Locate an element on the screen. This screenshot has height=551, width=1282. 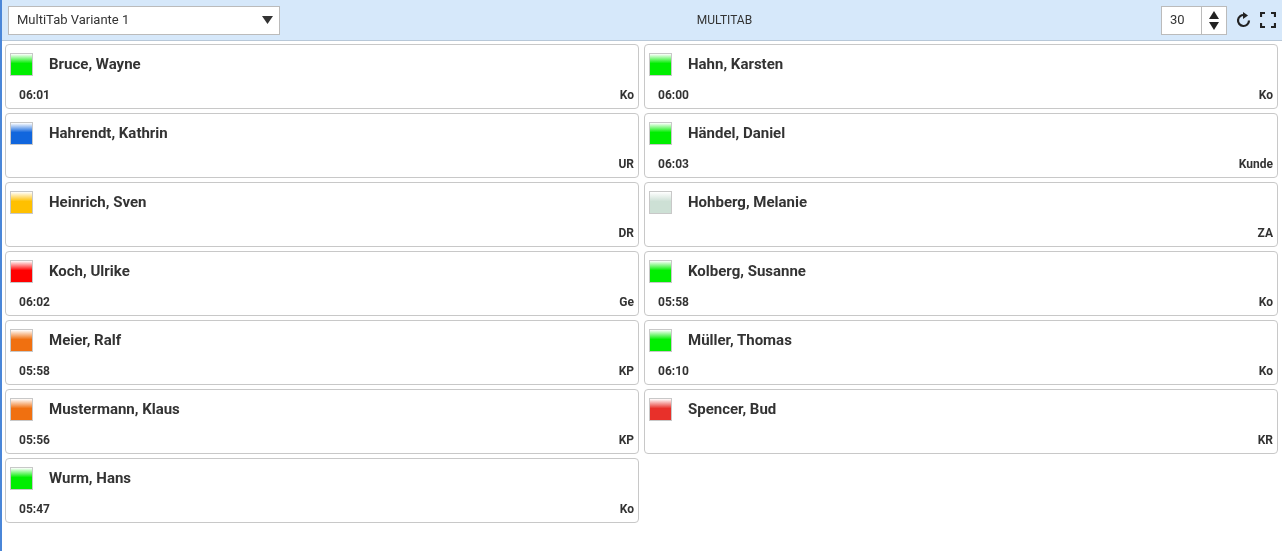
status-code: ZA is located at coordinates (1265, 233).